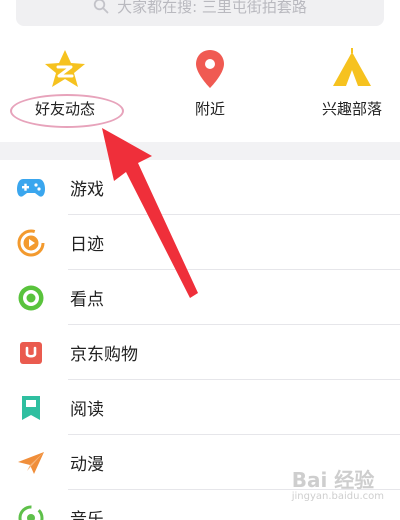 This screenshot has height=520, width=400. What do you see at coordinates (87, 300) in the screenshot?
I see `list-item-label: 看点` at bounding box center [87, 300].